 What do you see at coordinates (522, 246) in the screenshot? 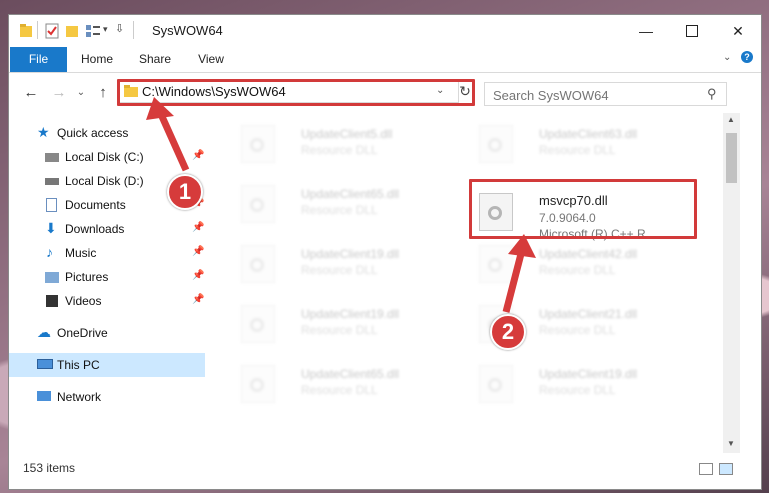
I see `arrow-2-head` at bounding box center [522, 246].